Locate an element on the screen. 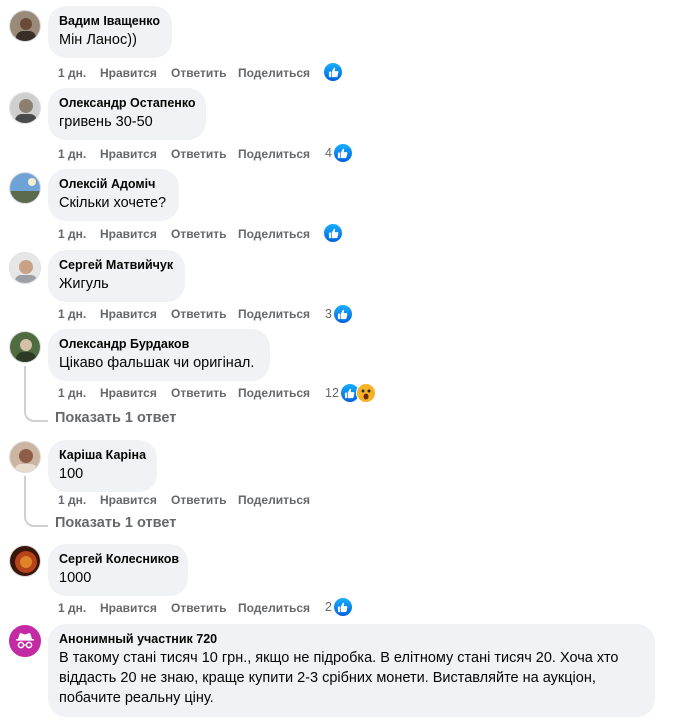 The image size is (687, 722). comment-bubble: Олександр Остапенко гривень 30-50 is located at coordinates (127, 114).